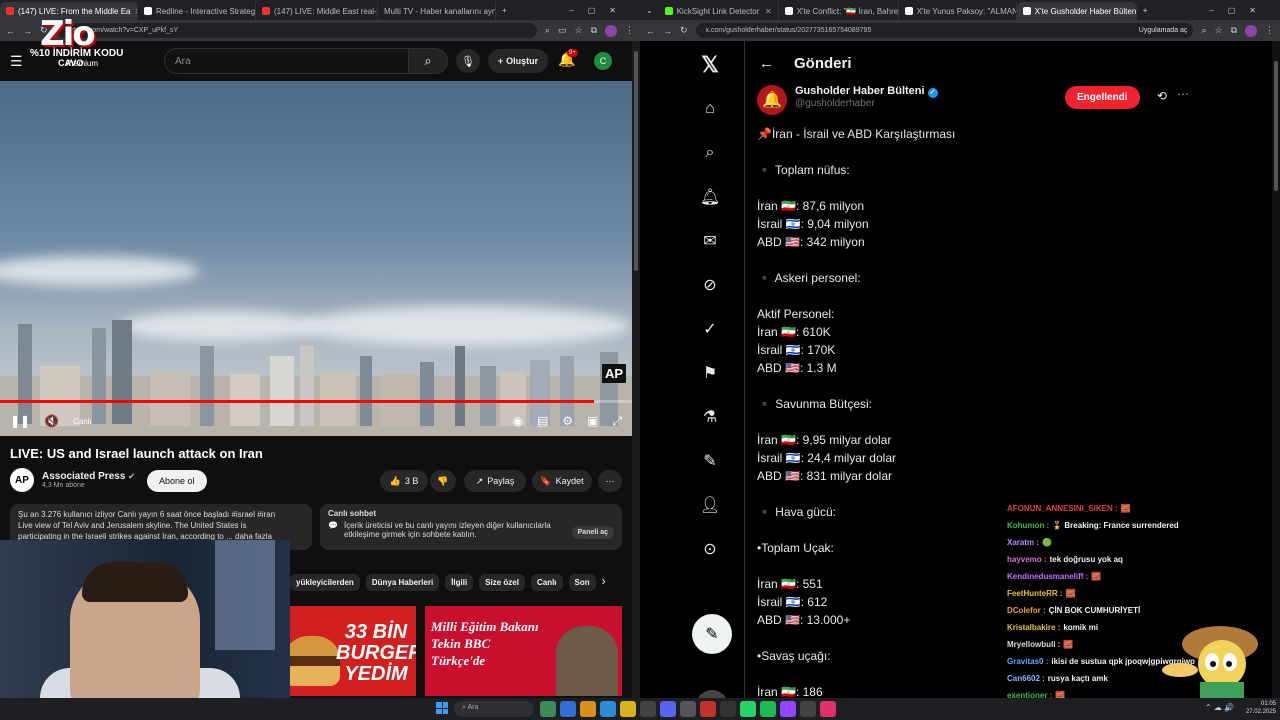  I want to click on chat-username: Kohumon :, so click(1028, 525).